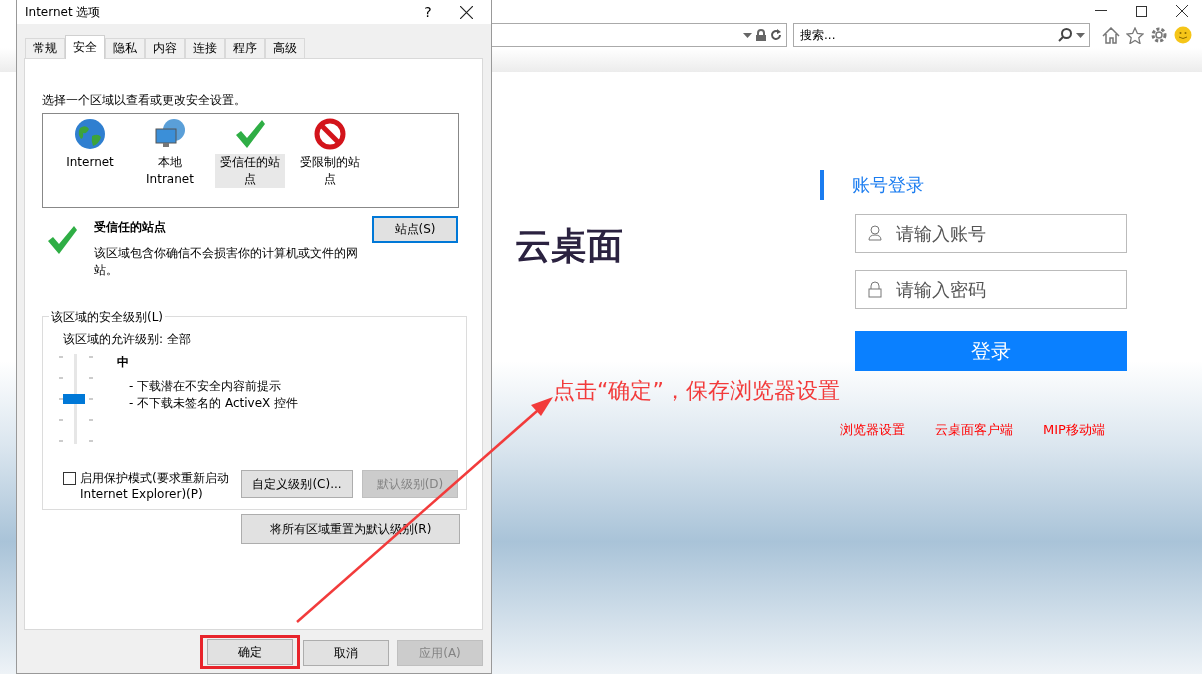  What do you see at coordinates (696, 391) in the screenshot?
I see `annotation-text: 点击“确定”，保存浏览器设置` at bounding box center [696, 391].